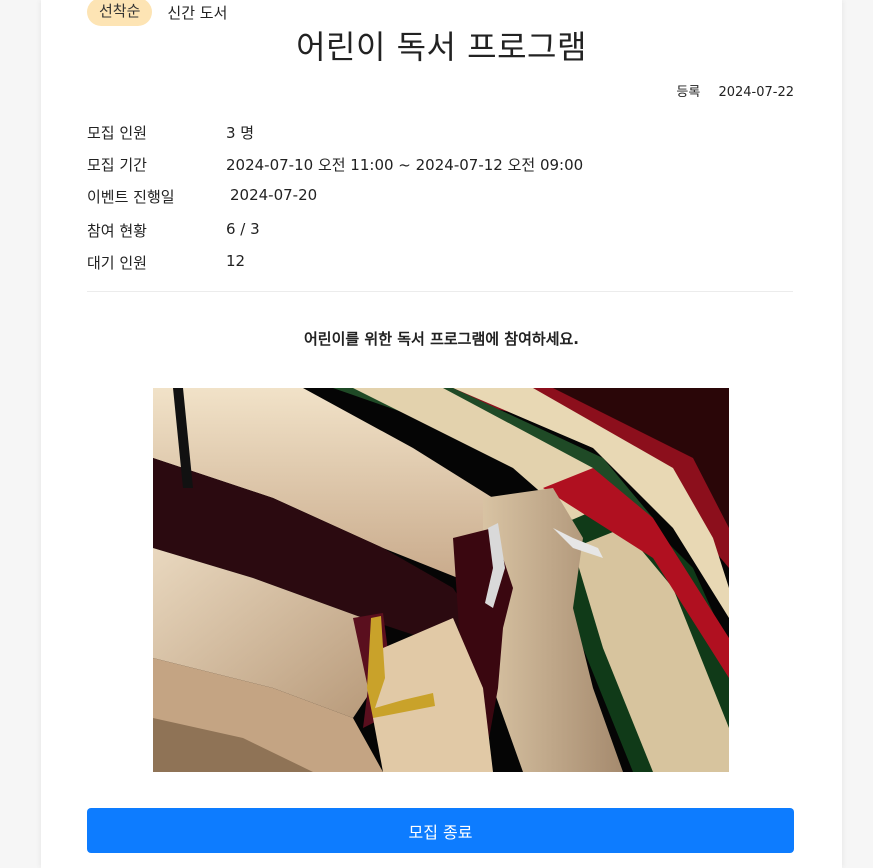  What do you see at coordinates (440, 830) in the screenshot?
I see `recruitment-closed-button: 모집 종료` at bounding box center [440, 830].